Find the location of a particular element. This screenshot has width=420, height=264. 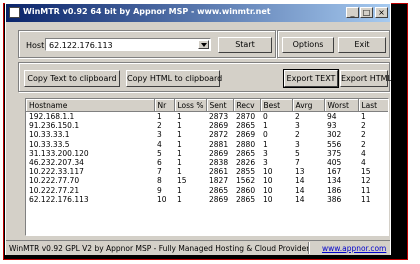

table-cell: 6 is located at coordinates (159, 163).